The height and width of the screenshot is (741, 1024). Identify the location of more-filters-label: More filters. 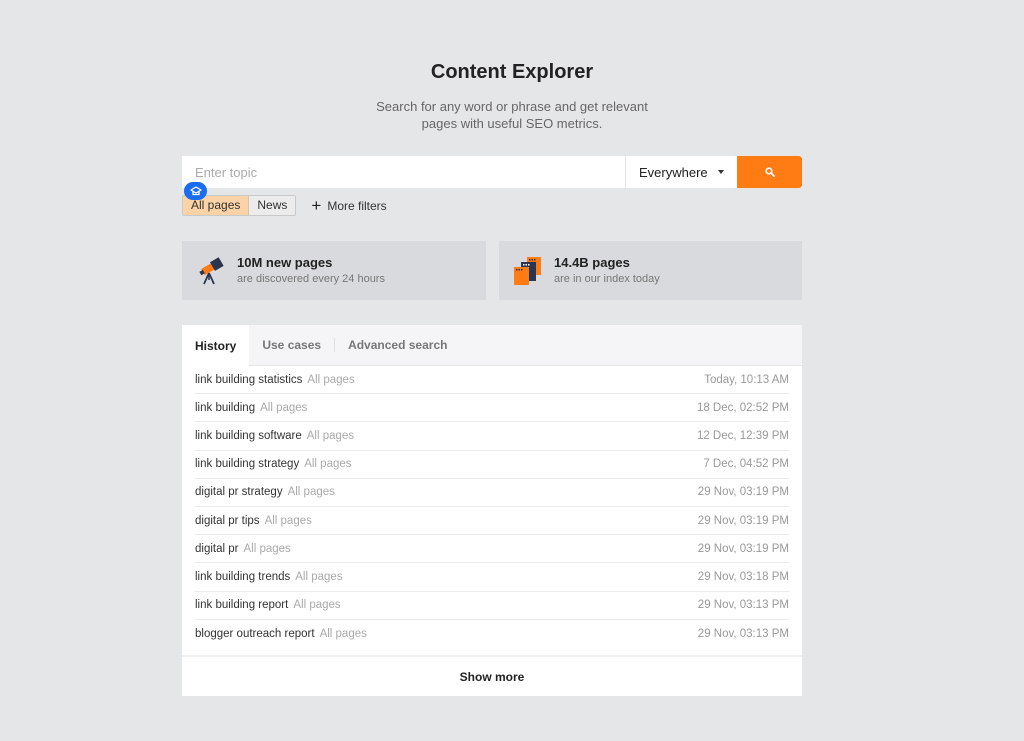
(357, 205).